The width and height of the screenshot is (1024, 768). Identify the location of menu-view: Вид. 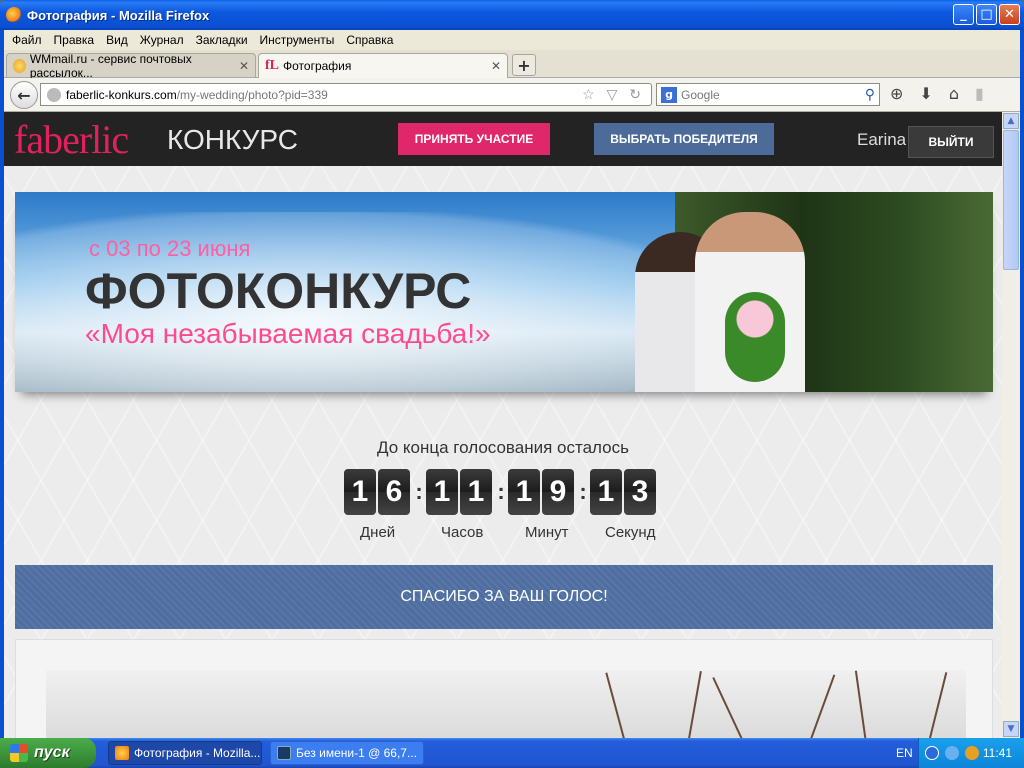
(117, 40).